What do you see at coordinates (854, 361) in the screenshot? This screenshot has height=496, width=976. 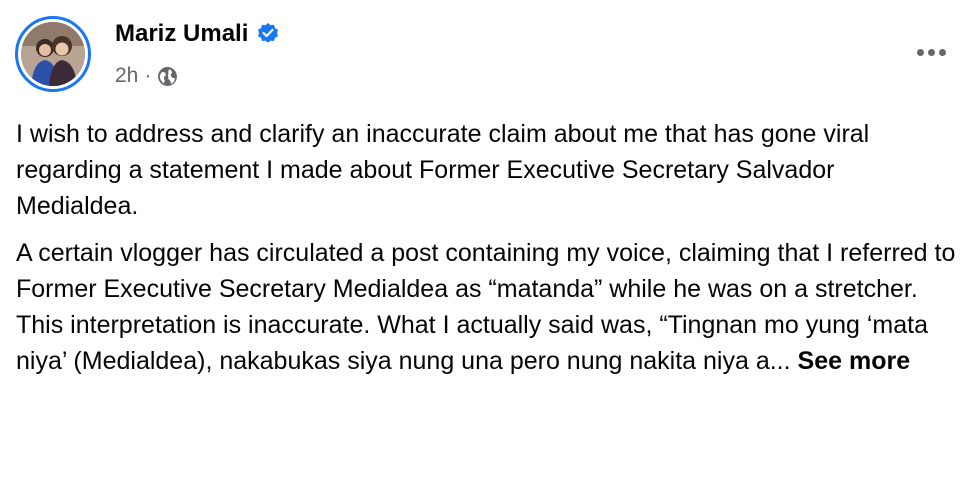 I see `see-more-link: See more` at bounding box center [854, 361].